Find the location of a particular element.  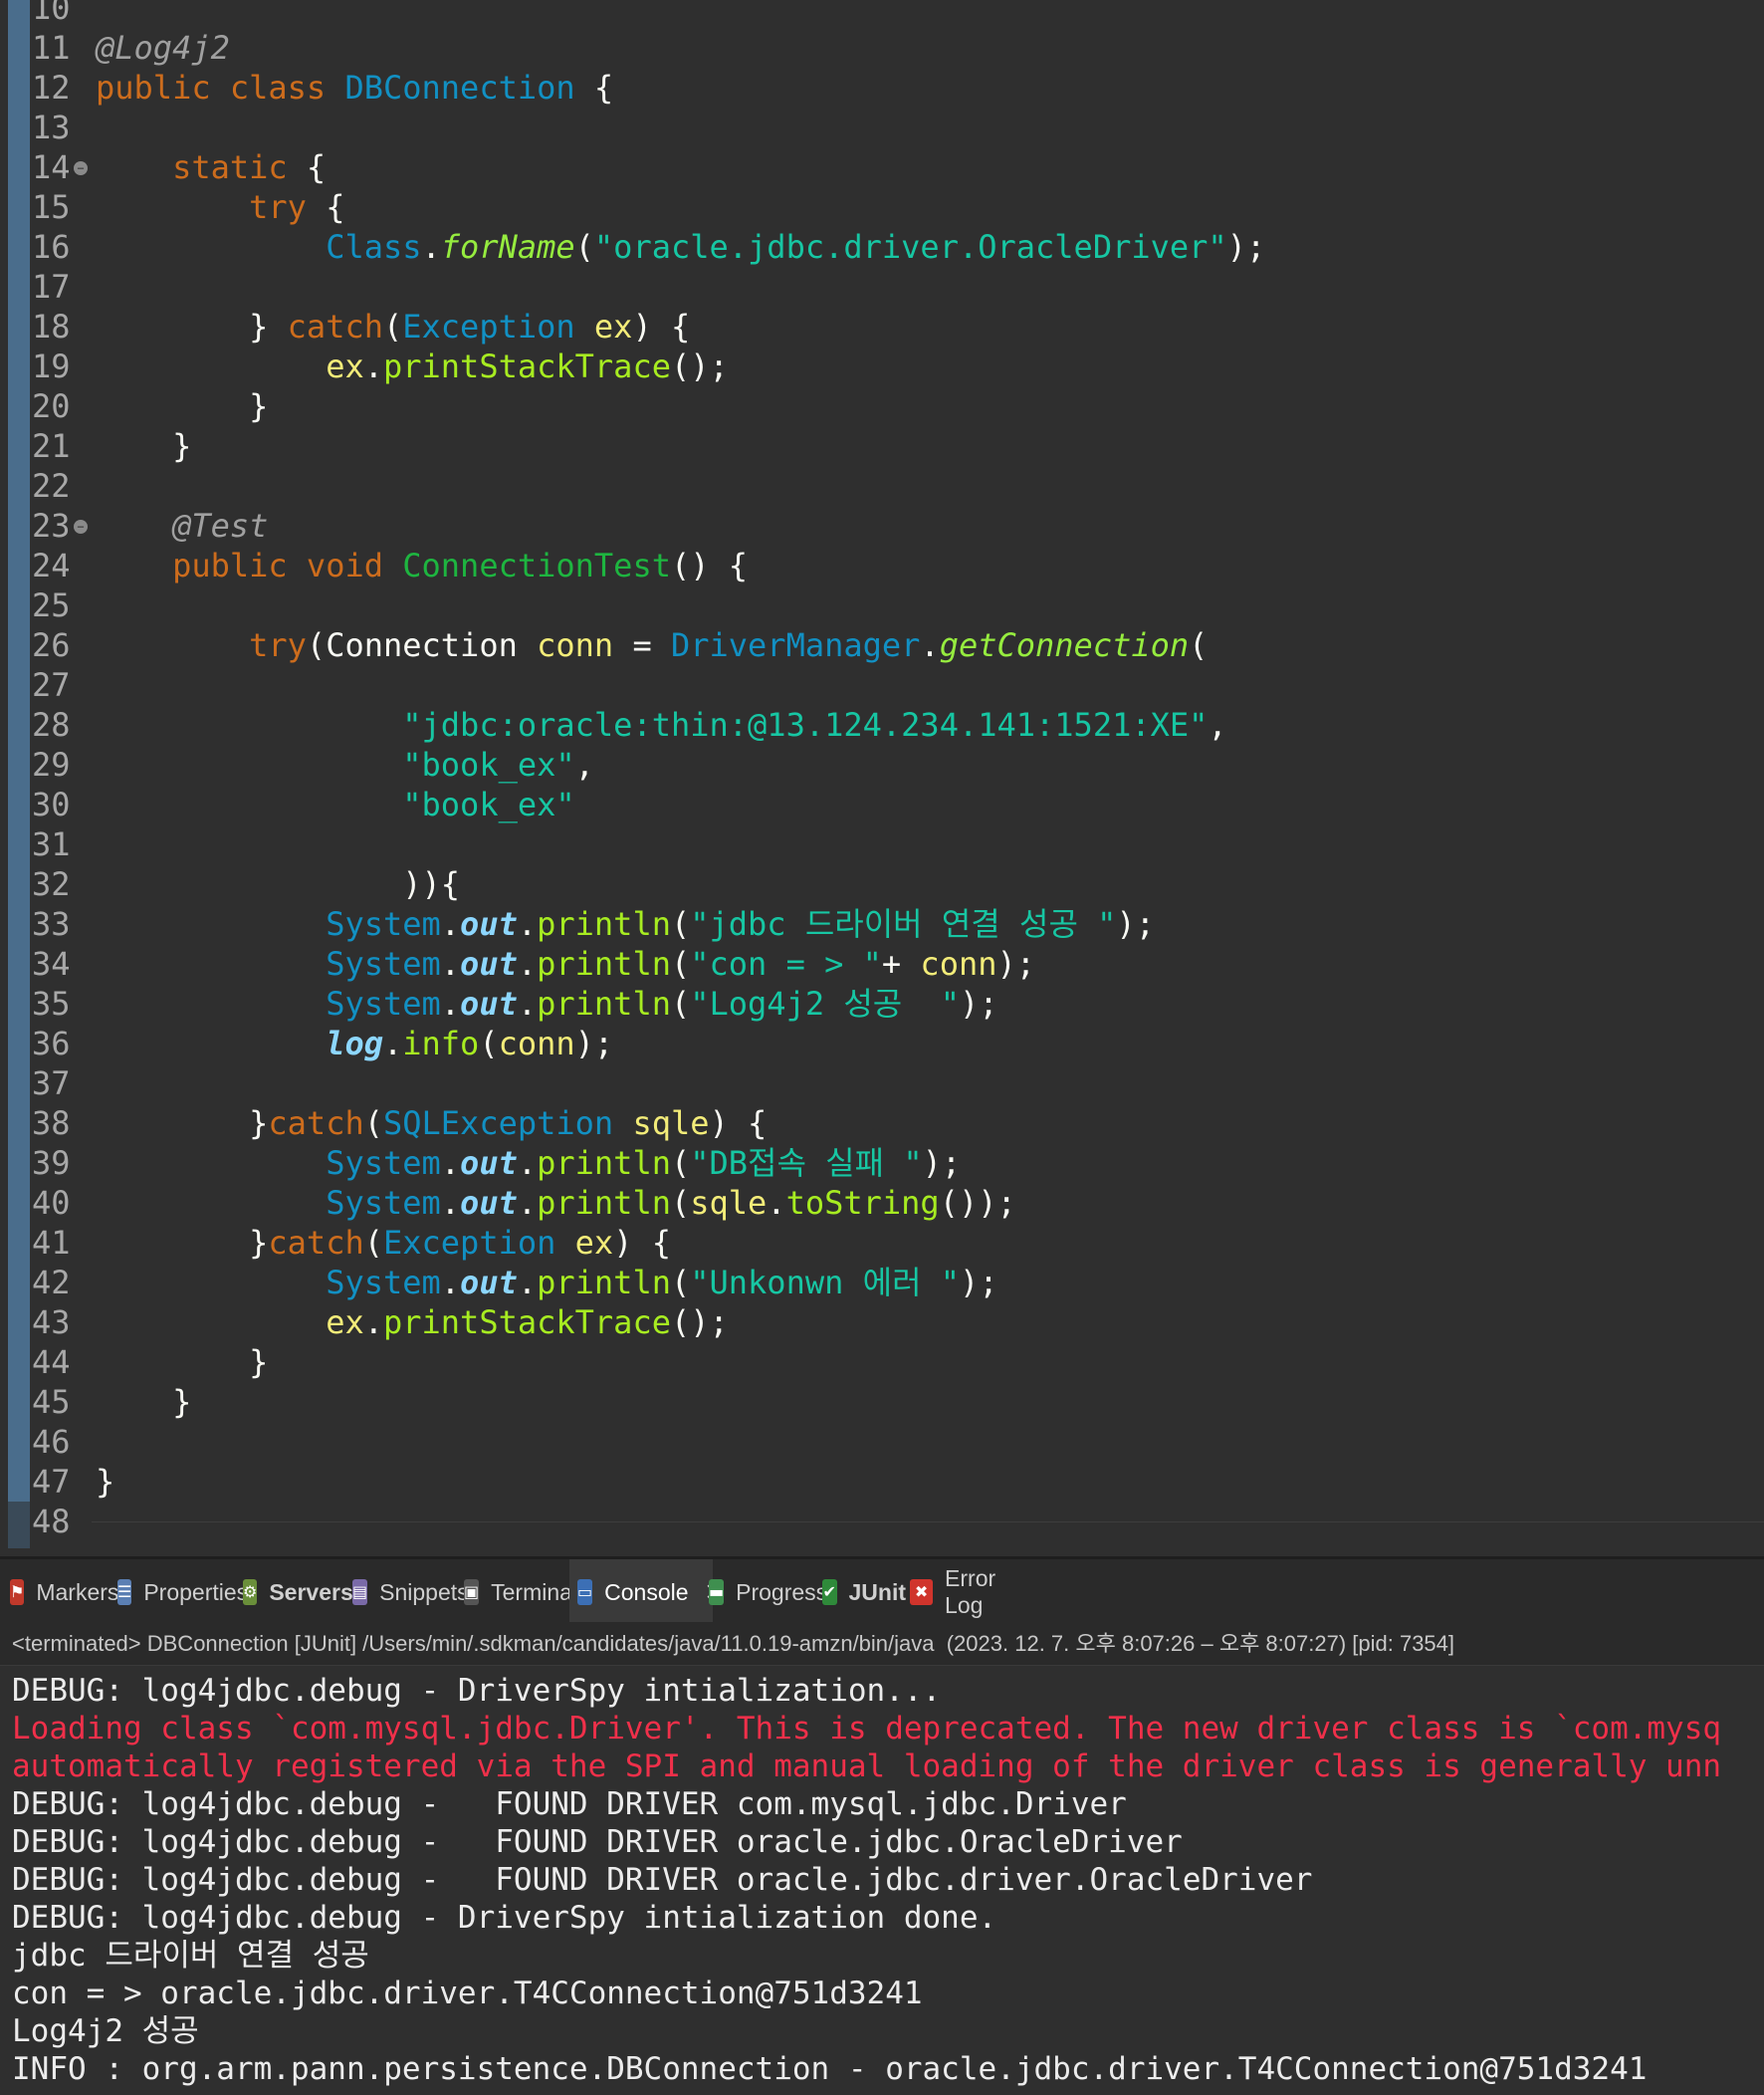

code-token: sqle is located at coordinates (671, 1123).